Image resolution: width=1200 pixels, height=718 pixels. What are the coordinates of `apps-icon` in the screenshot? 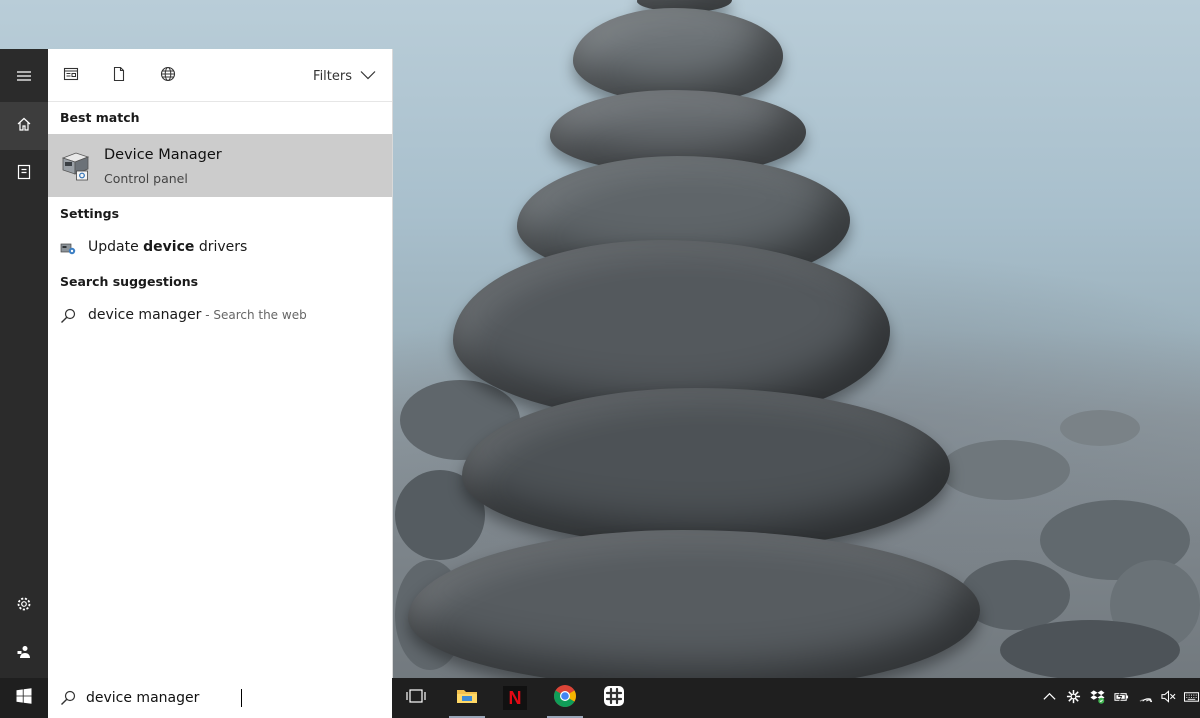 It's located at (71, 76).